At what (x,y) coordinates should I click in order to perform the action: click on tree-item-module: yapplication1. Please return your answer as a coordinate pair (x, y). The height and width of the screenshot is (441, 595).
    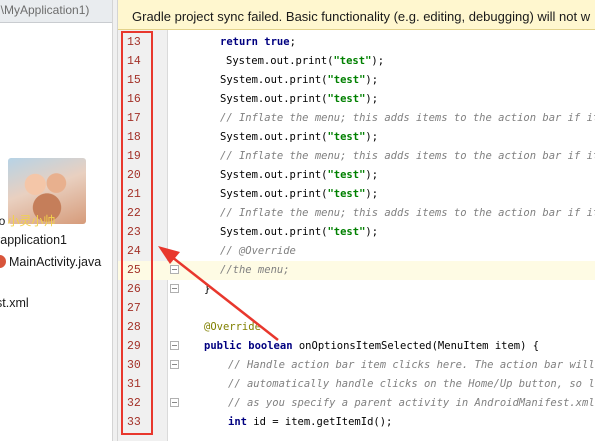
    Looking at the image, I should click on (33, 240).